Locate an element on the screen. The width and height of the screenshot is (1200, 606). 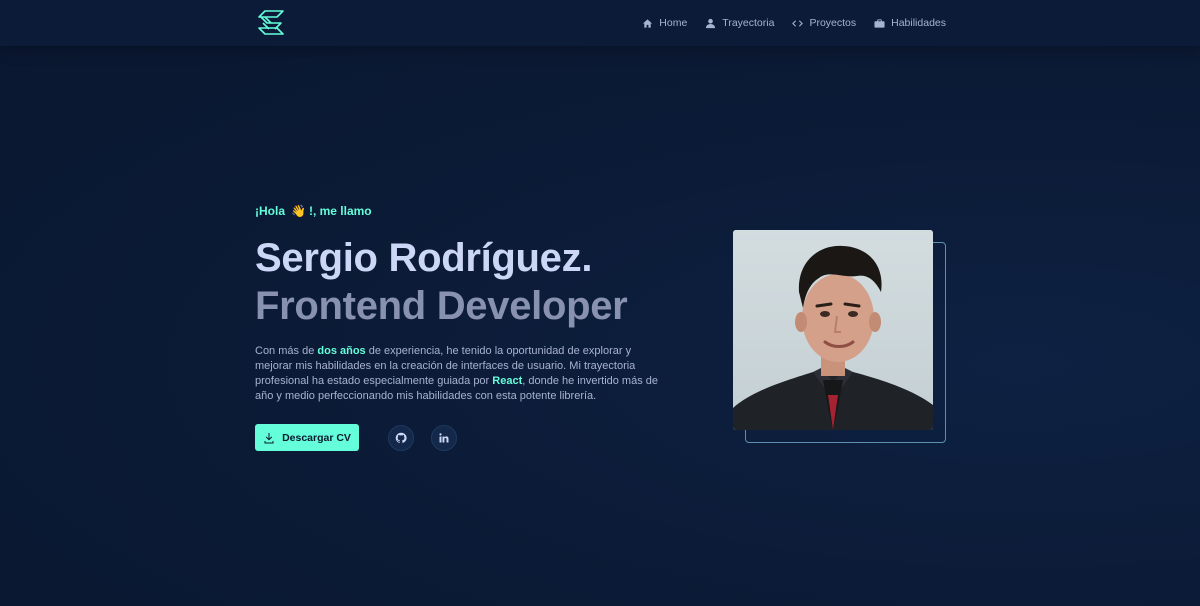
download-cv-label: Descargar CV is located at coordinates (316, 437).